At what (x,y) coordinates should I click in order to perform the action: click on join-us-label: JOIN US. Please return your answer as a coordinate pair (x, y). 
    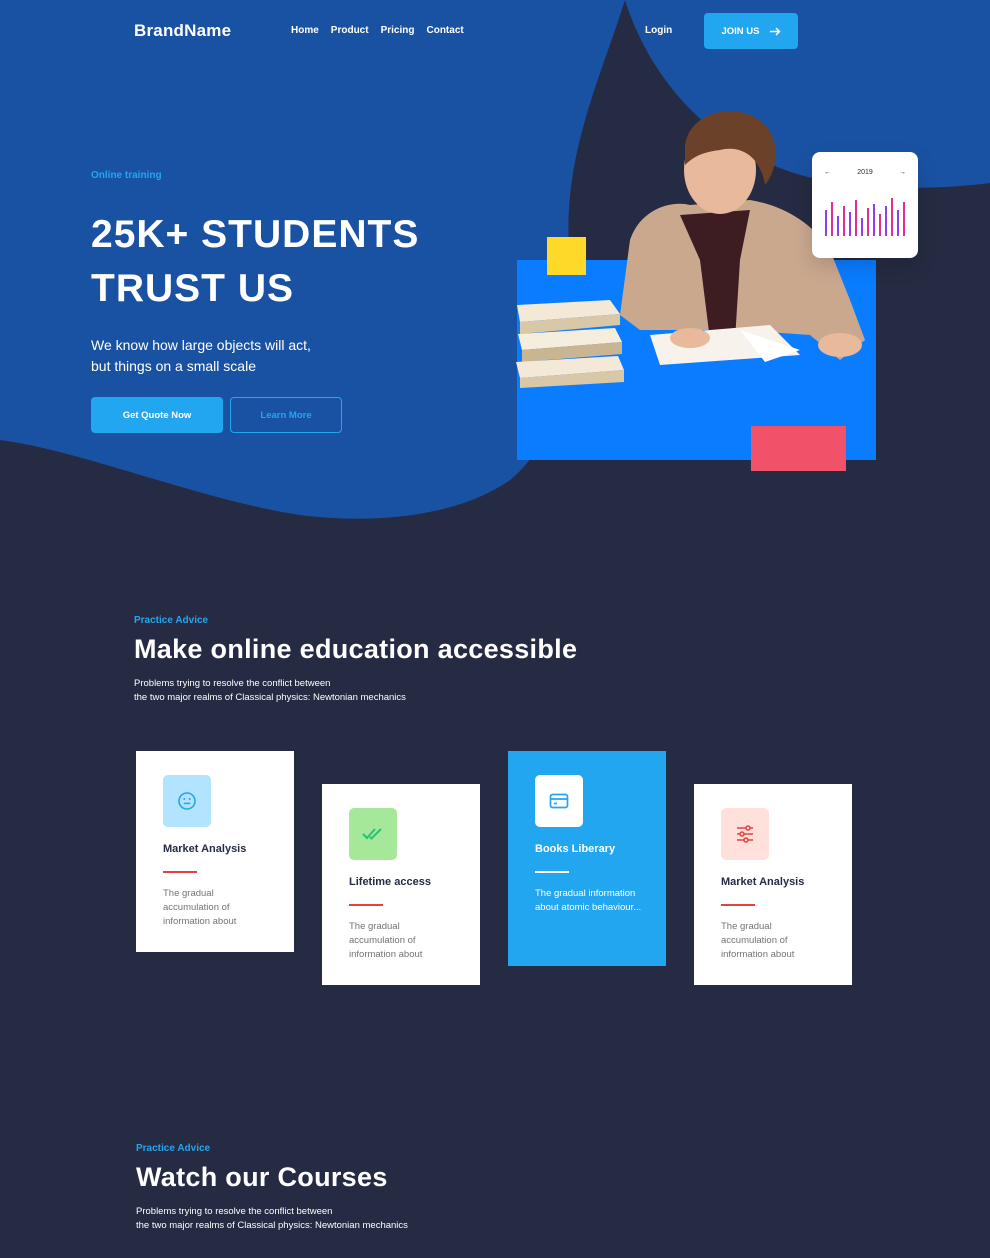
    Looking at the image, I should click on (740, 31).